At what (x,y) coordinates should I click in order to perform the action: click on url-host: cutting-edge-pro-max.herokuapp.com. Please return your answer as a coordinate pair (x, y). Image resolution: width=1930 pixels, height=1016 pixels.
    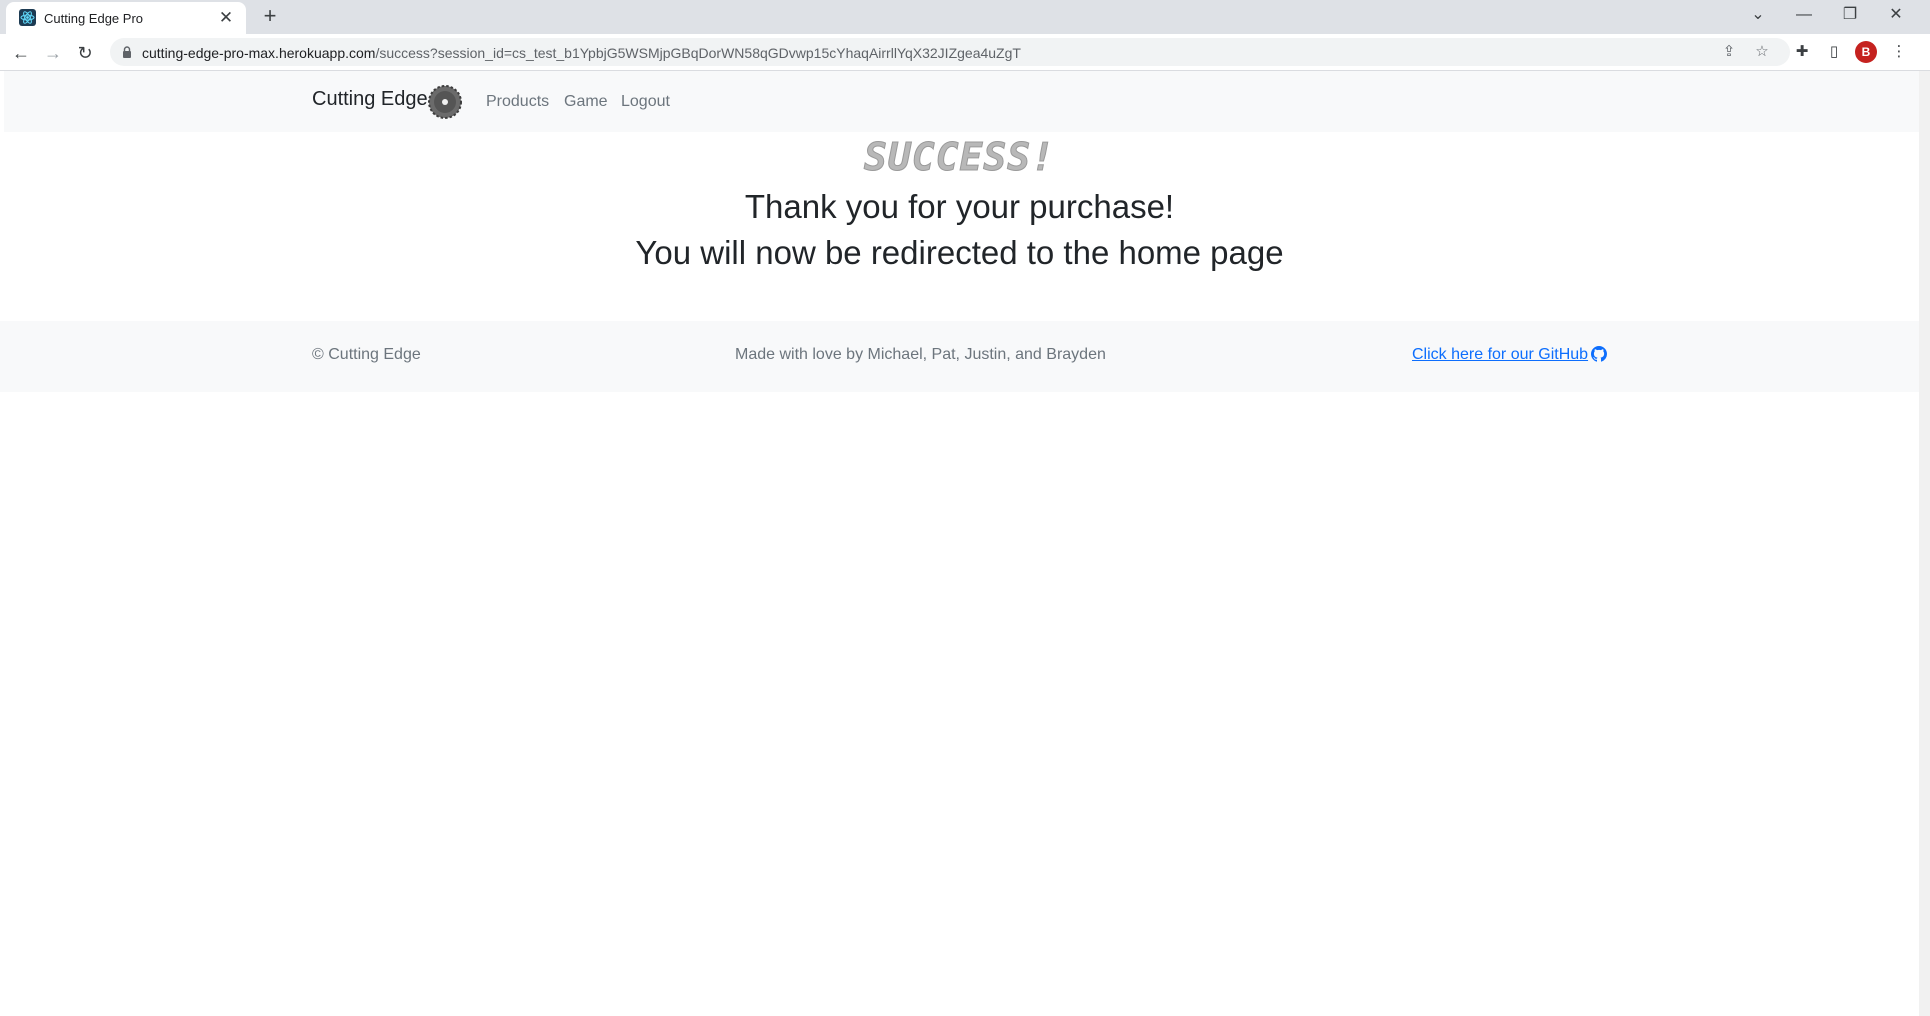
    Looking at the image, I should click on (259, 53).